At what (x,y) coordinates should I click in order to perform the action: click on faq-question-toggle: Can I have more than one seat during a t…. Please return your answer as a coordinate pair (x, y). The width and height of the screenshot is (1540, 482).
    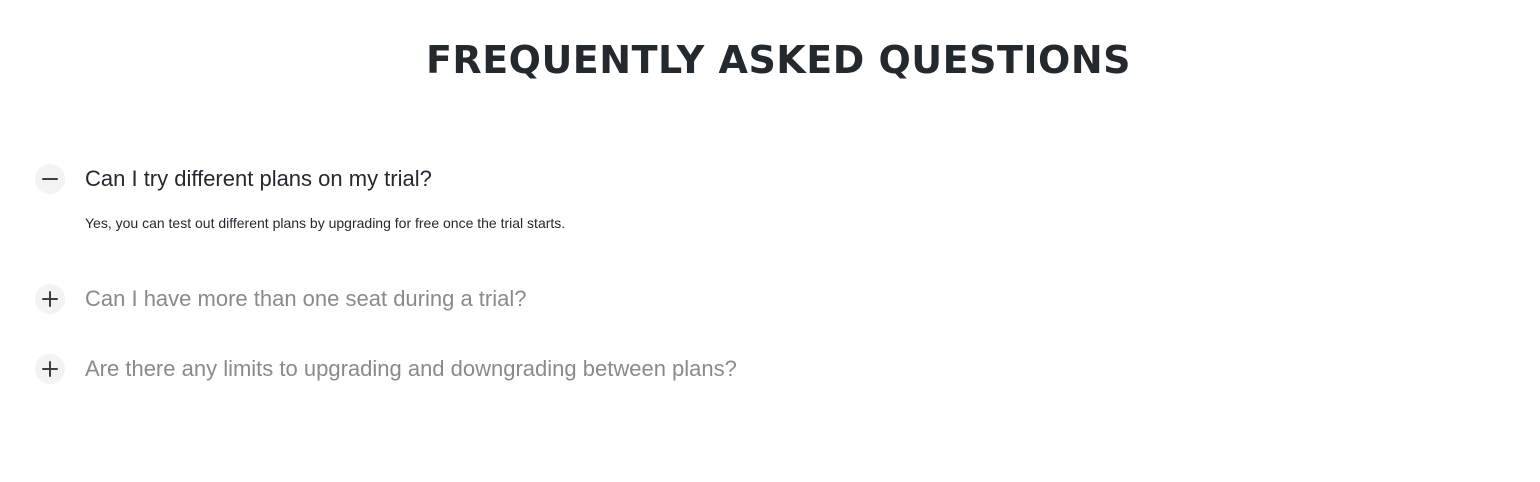
    Looking at the image, I should click on (281, 299).